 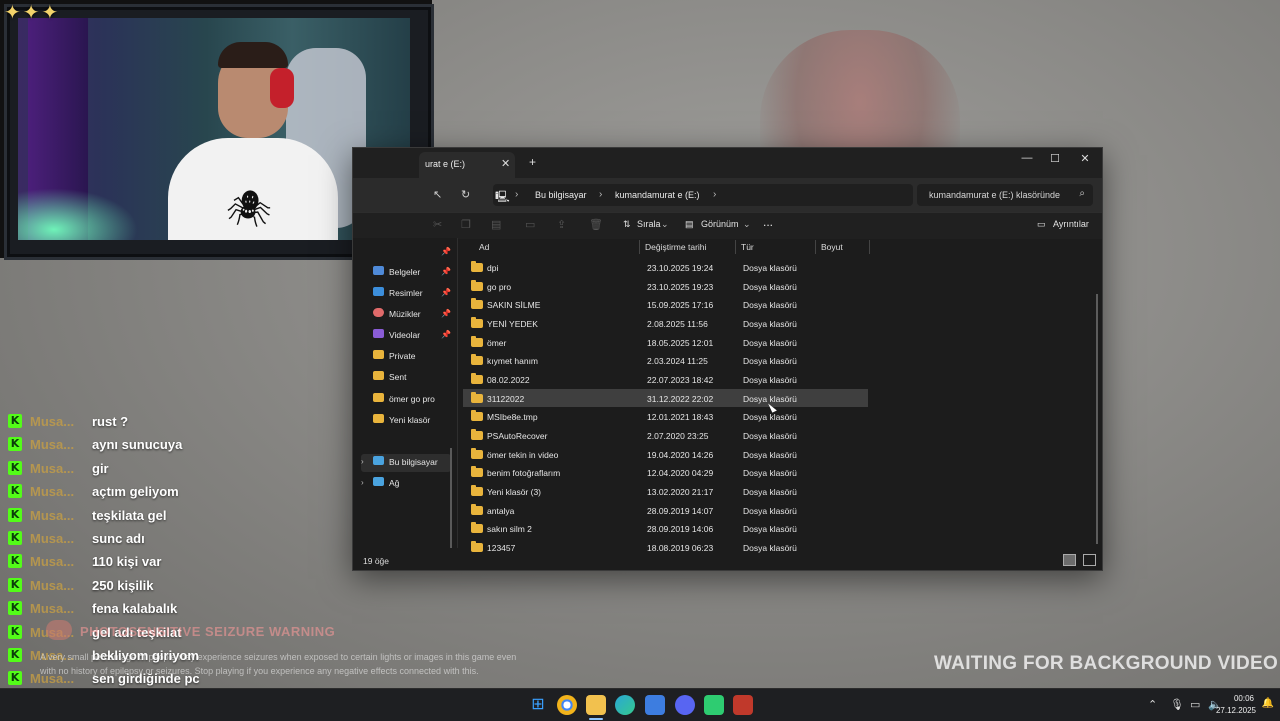 What do you see at coordinates (446, 313) in the screenshot?
I see `pin-icon: 📌` at bounding box center [446, 313].